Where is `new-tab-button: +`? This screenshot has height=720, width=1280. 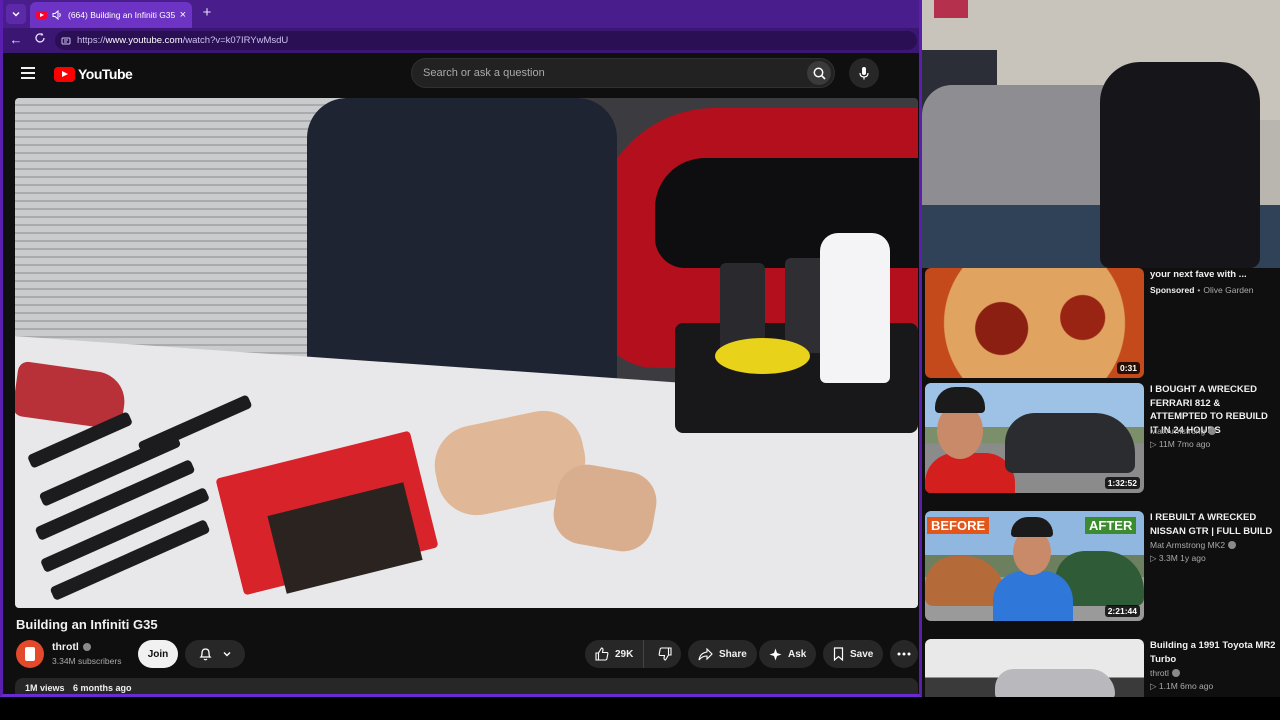
new-tab-button: + is located at coordinates (207, 13).